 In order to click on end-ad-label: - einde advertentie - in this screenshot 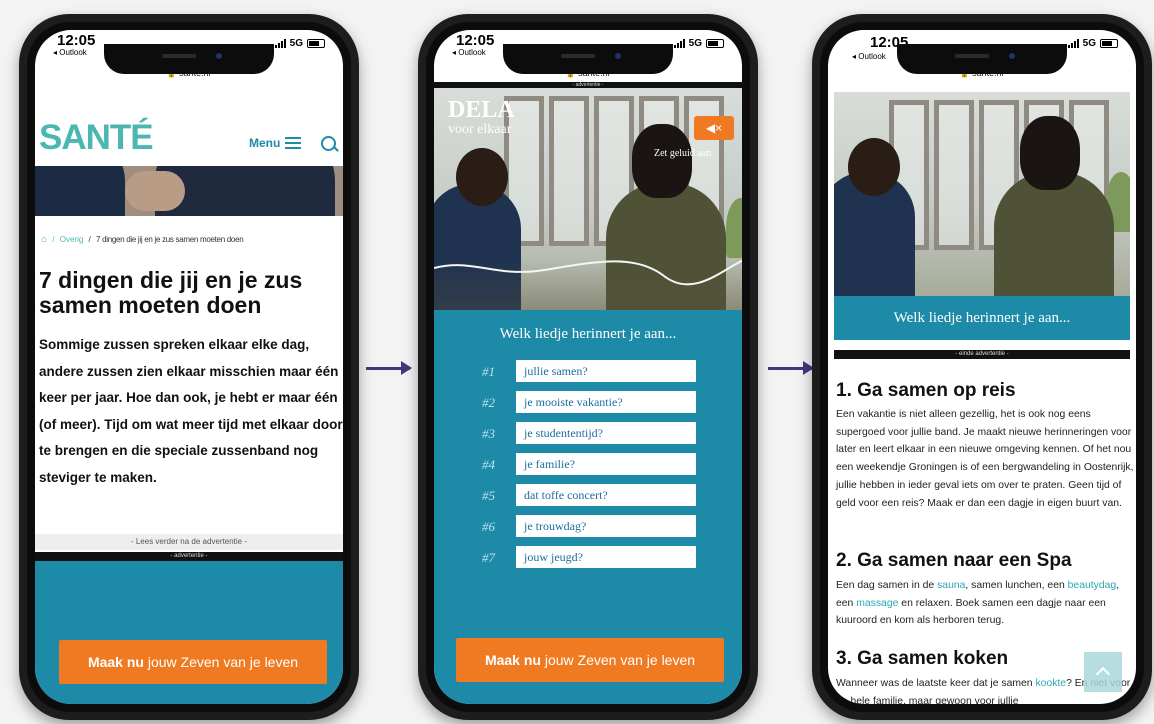, I will do `click(982, 354)`.